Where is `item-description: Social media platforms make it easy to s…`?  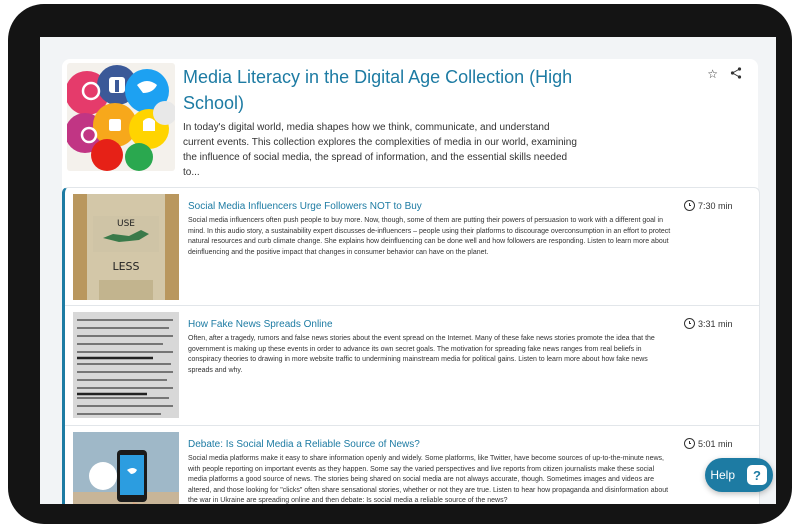 item-description: Social media platforms make it easy to s… is located at coordinates (428, 479).